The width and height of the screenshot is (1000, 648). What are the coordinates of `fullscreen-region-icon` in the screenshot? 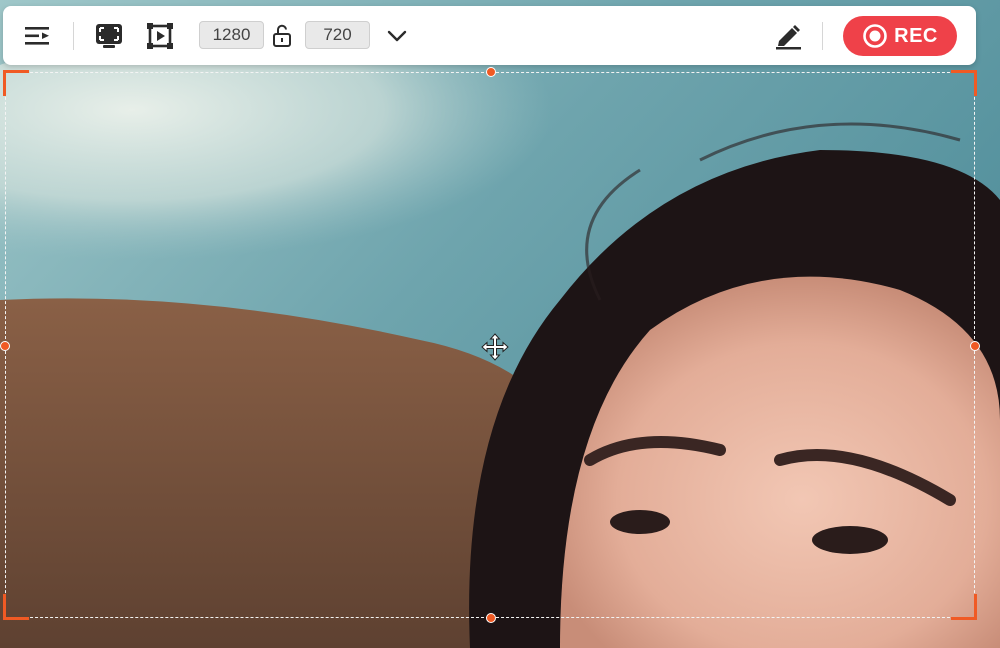 It's located at (109, 36).